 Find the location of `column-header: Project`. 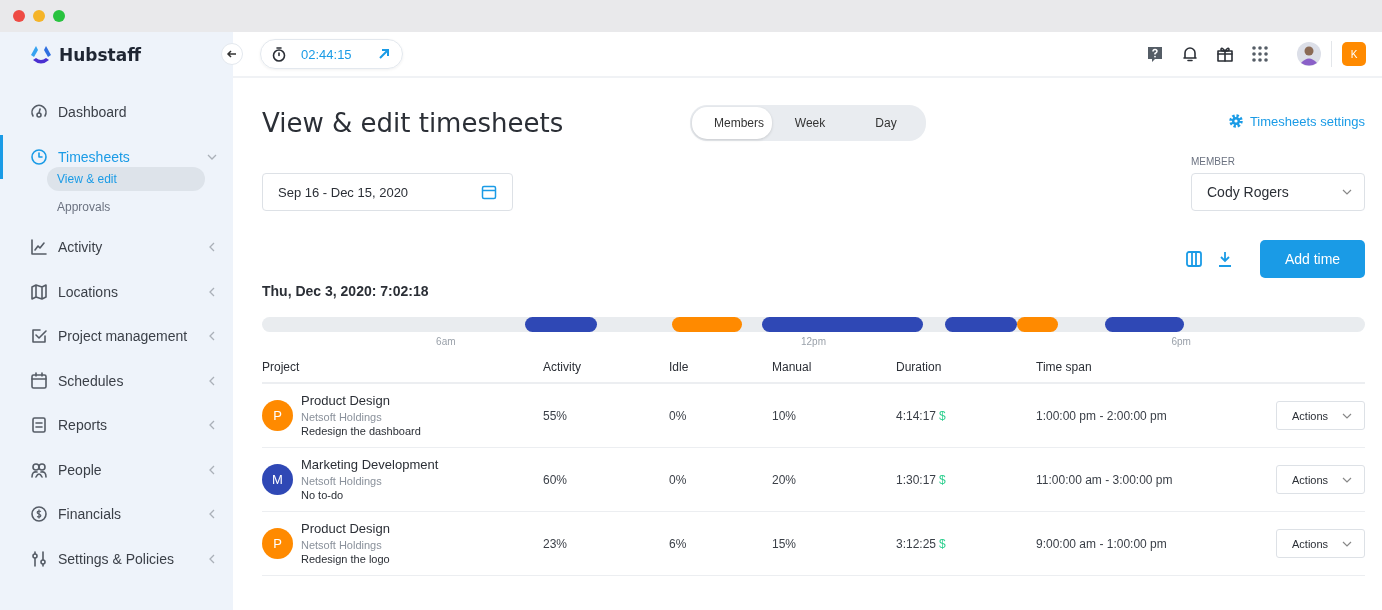

column-header: Project is located at coordinates (281, 367).